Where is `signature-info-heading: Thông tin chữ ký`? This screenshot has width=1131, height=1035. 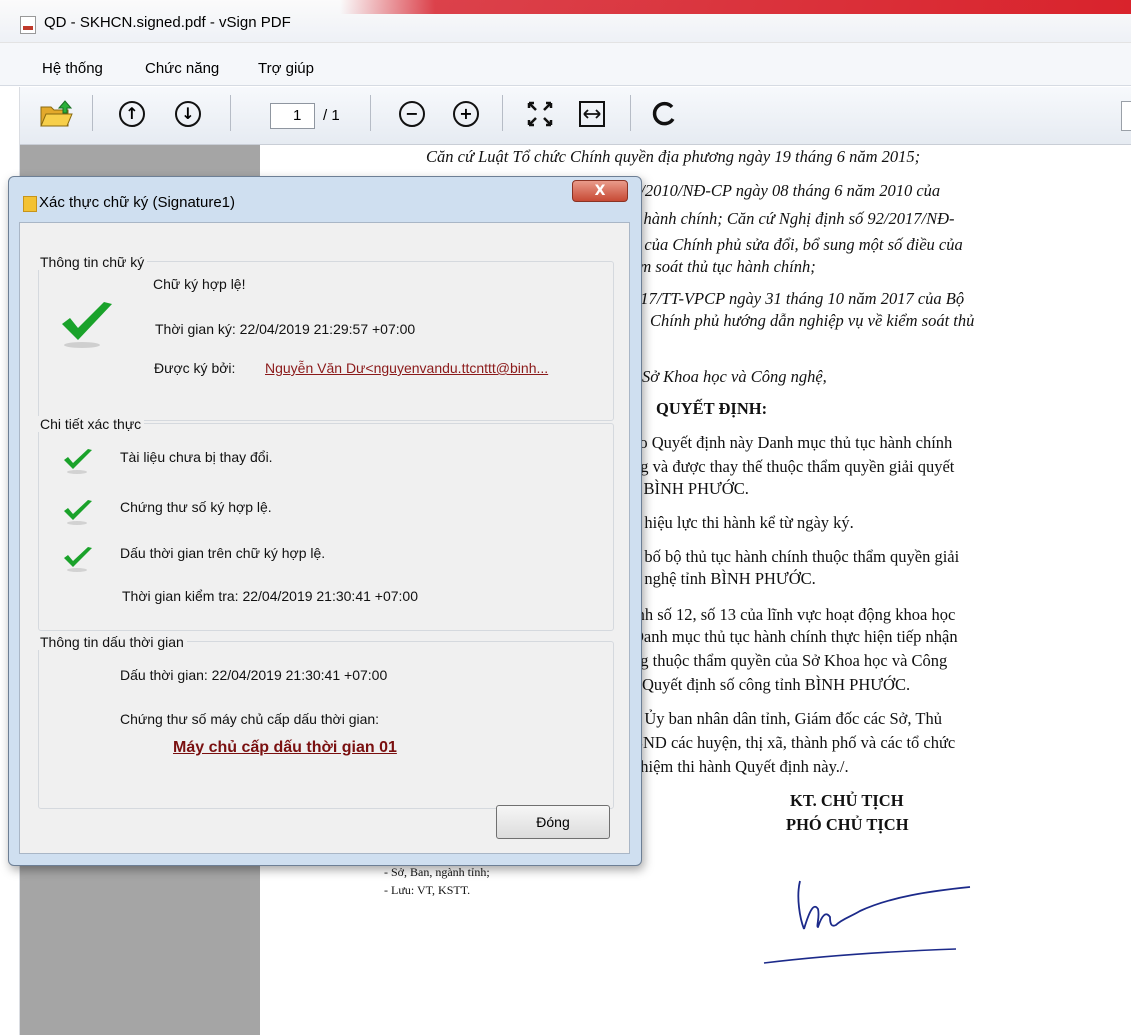 signature-info-heading: Thông tin chữ ký is located at coordinates (92, 262).